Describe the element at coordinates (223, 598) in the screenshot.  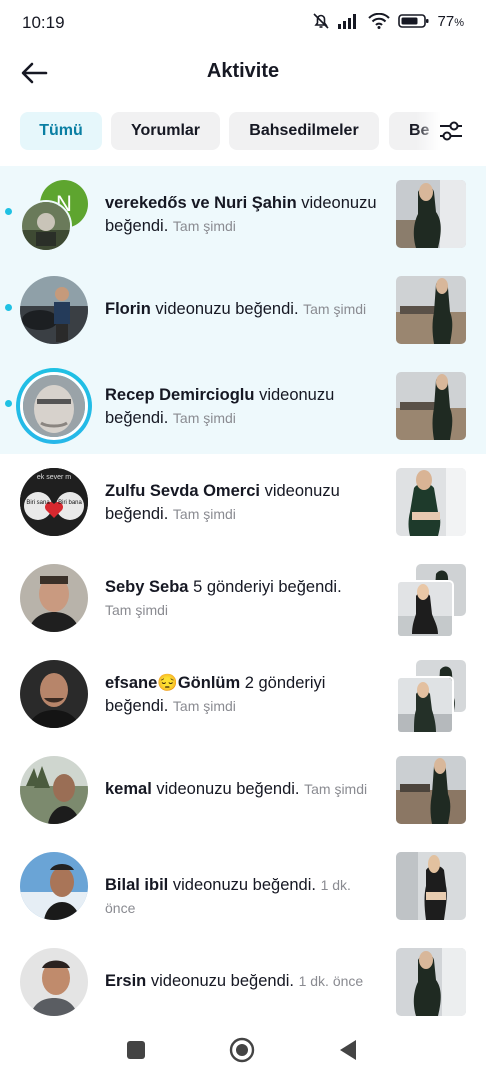
I see `activity-text: Seby Seba 5 gönderiyi beğendi. Tam şimdi` at that location.